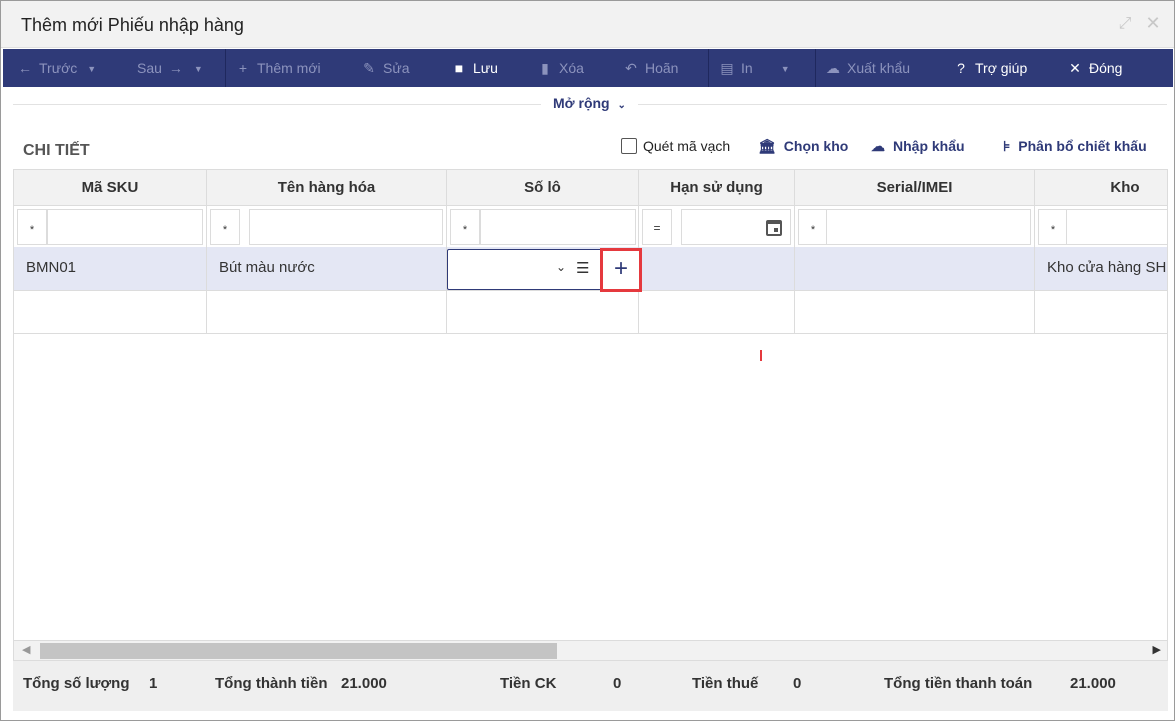 The height and width of the screenshot is (721, 1175). What do you see at coordinates (747, 68) in the screenshot?
I see `print-label: In` at bounding box center [747, 68].